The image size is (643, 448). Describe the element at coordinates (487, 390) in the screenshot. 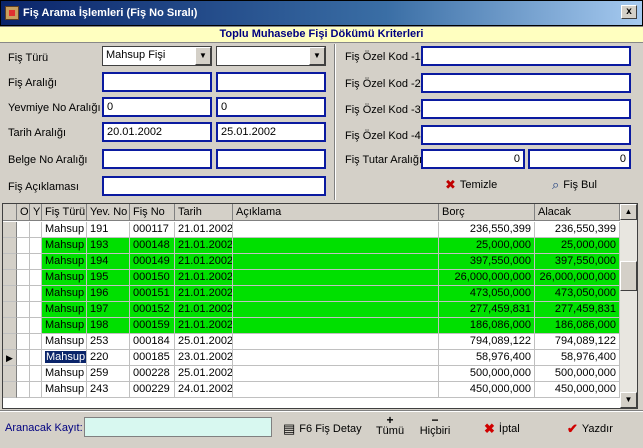

I see `cell-borc: 450,000,000` at that location.